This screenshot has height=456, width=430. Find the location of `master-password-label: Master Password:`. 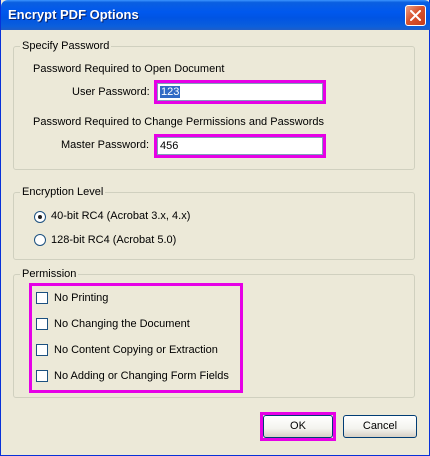

master-password-label: Master Password: is located at coordinates (105, 145).